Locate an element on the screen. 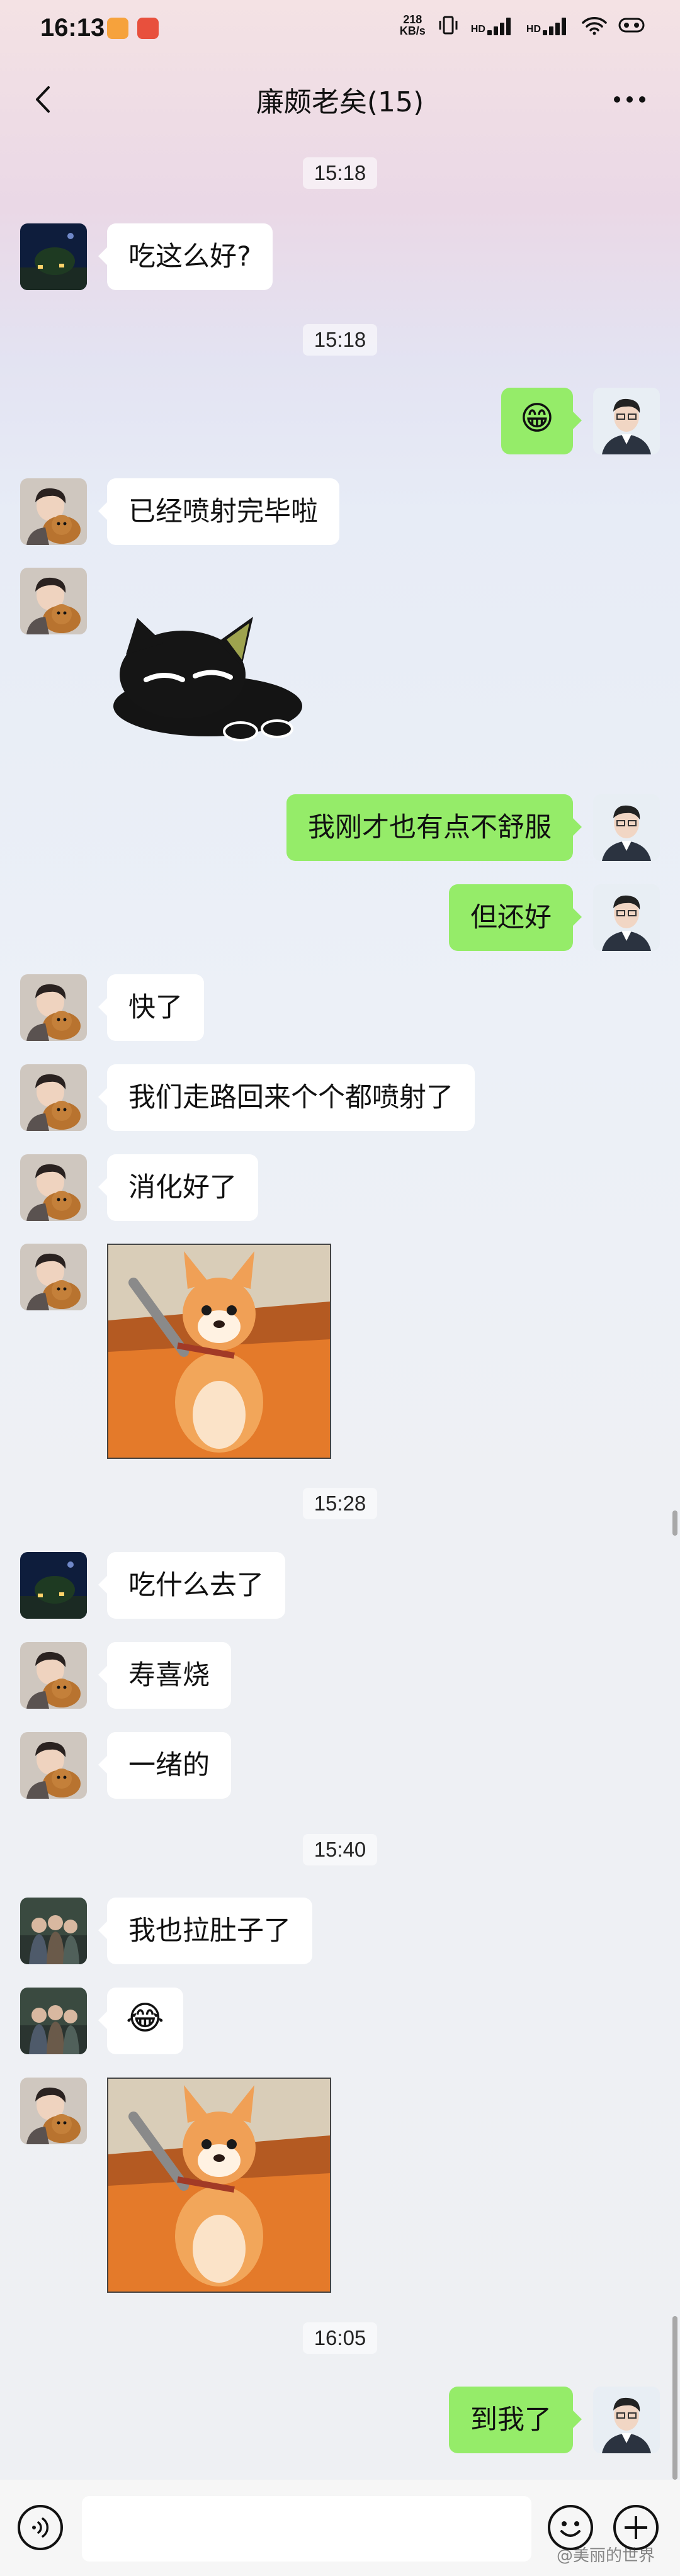 The image size is (680, 2576). message-bubble: 消化好了 is located at coordinates (178, 1187).